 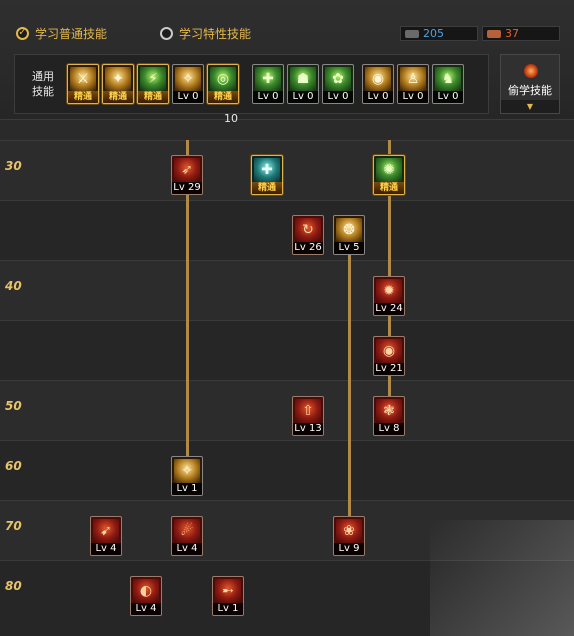 I want to click on level-row-40: 40, so click(x=287, y=290).